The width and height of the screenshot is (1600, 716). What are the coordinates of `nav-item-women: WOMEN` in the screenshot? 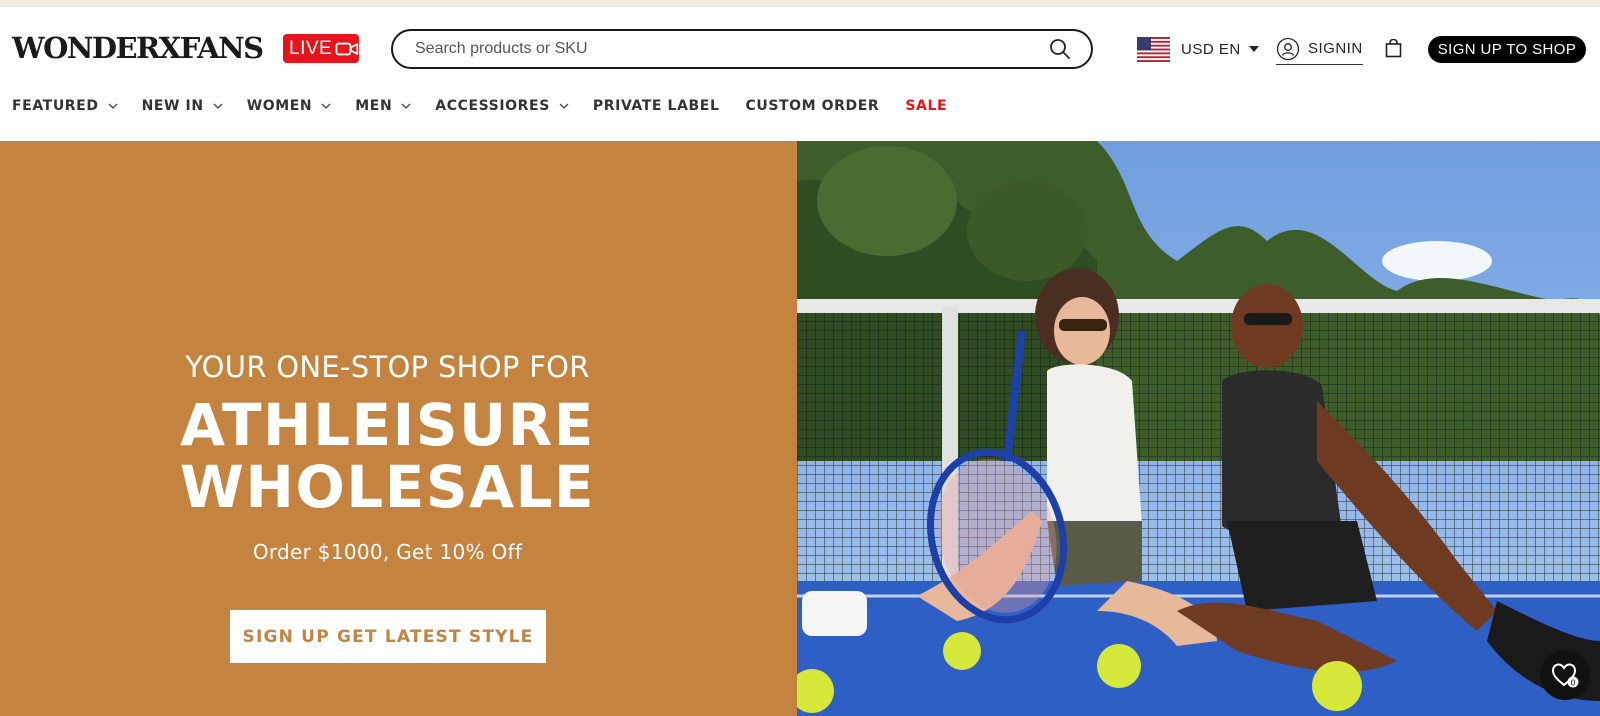 It's located at (289, 106).